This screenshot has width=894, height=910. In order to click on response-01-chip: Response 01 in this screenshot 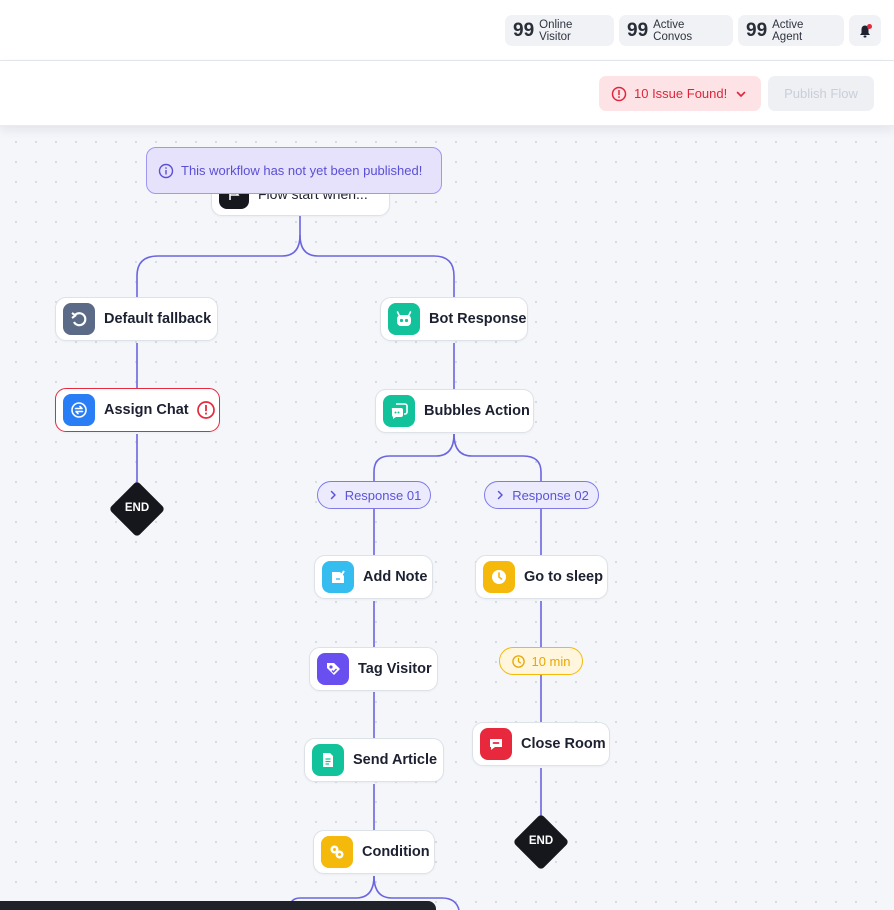, I will do `click(374, 495)`.